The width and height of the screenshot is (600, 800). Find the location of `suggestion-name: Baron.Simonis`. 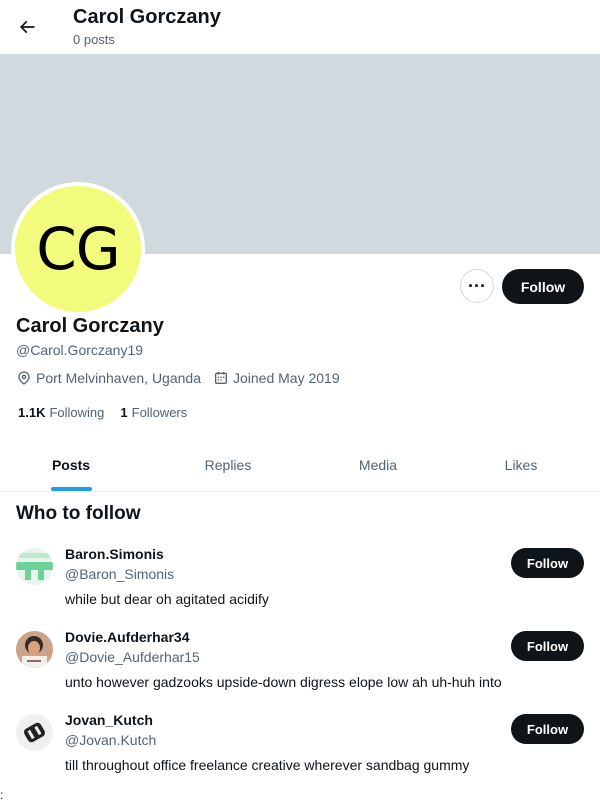

suggestion-name: Baron.Simonis is located at coordinates (114, 554).